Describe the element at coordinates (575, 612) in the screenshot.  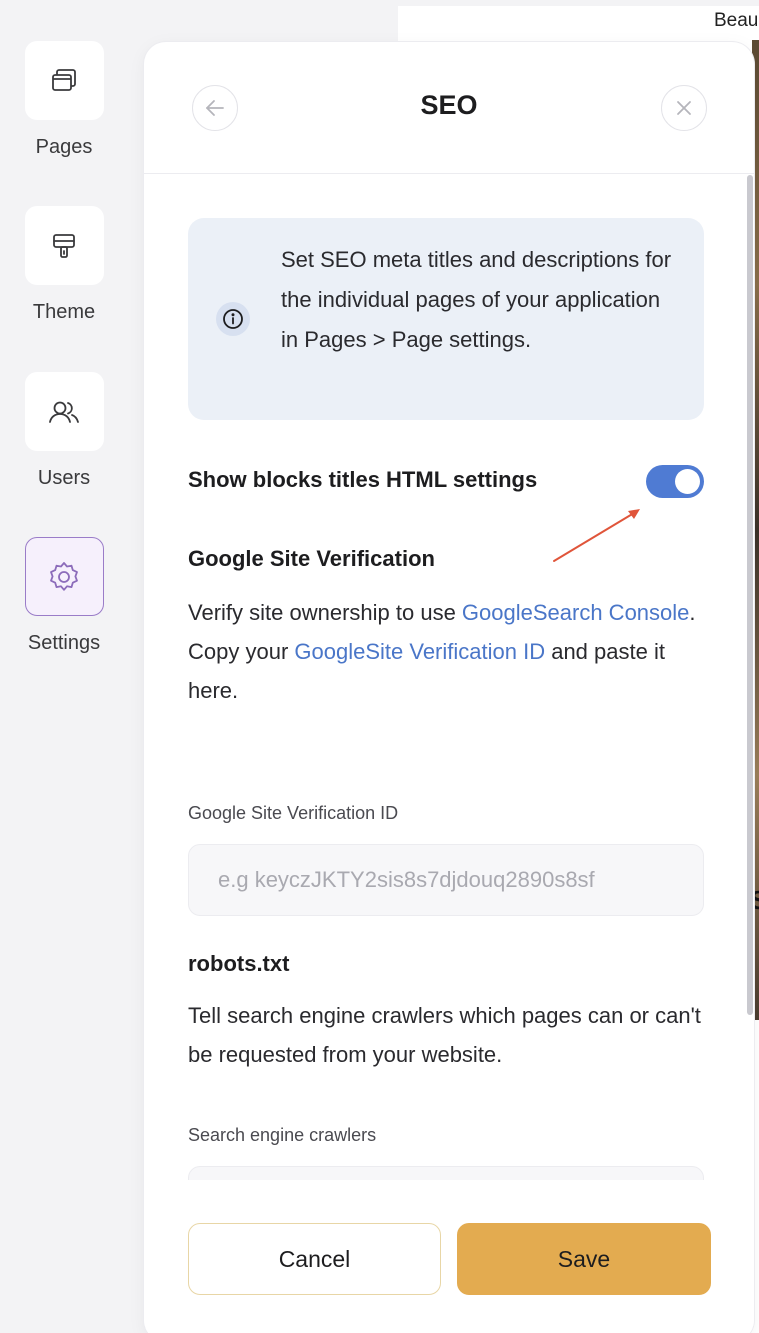
I see `google-search-console-link: GoogleSearch Console` at that location.